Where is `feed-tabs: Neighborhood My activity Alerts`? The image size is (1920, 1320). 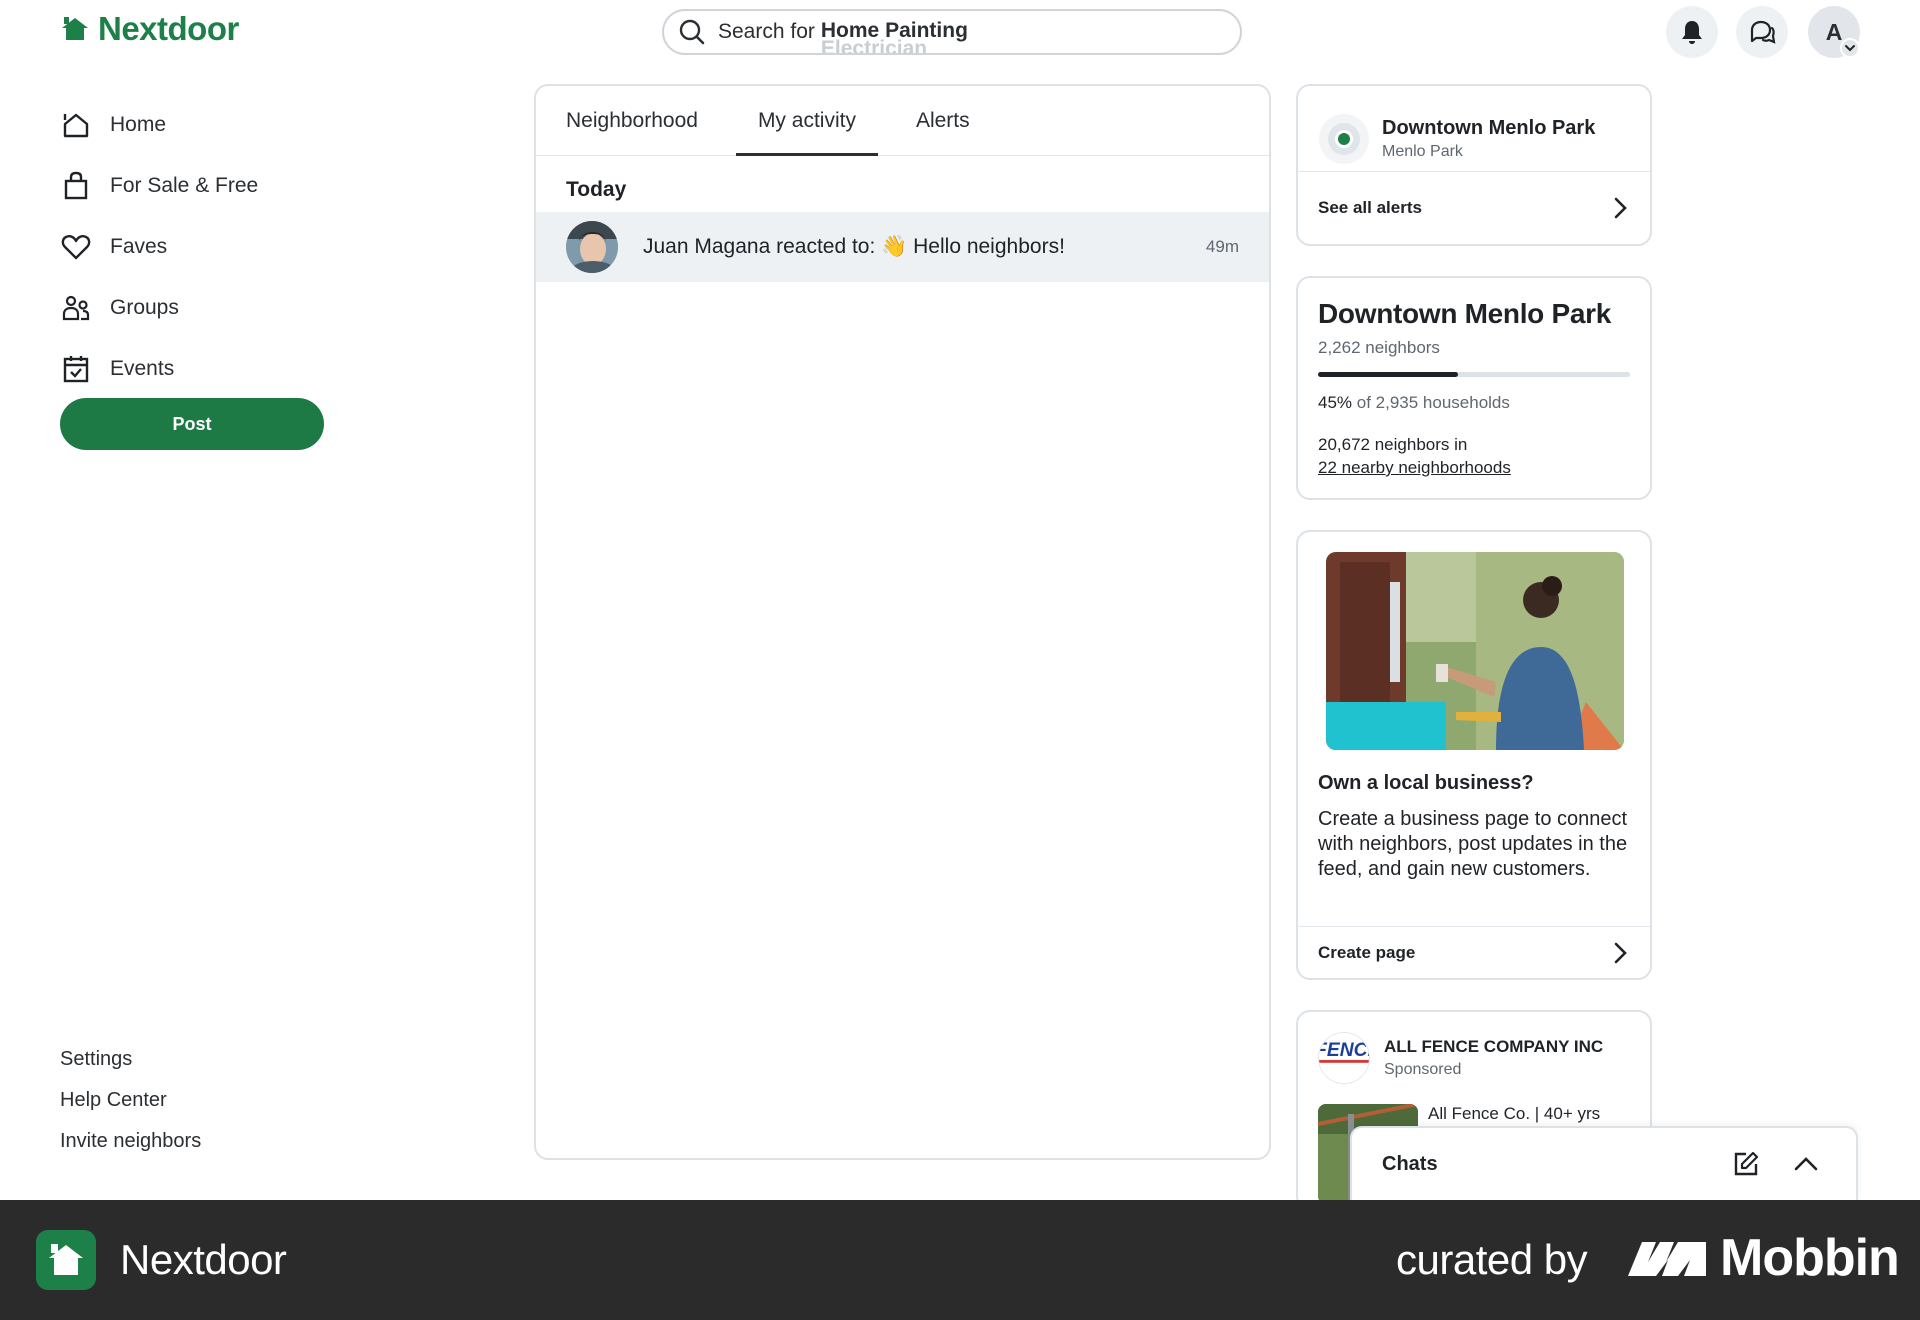 feed-tabs: Neighborhood My activity Alerts is located at coordinates (902, 121).